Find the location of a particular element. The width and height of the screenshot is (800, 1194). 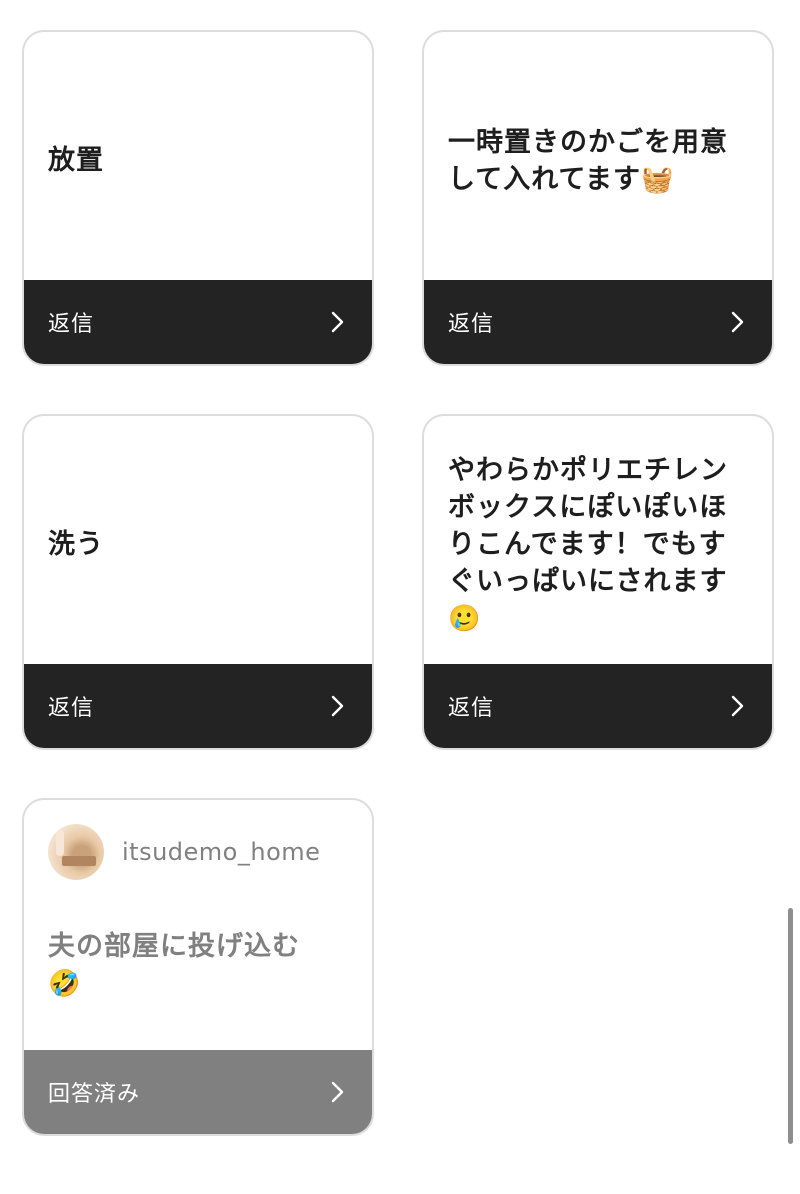

answered-button: 回答済み is located at coordinates (198, 1092).